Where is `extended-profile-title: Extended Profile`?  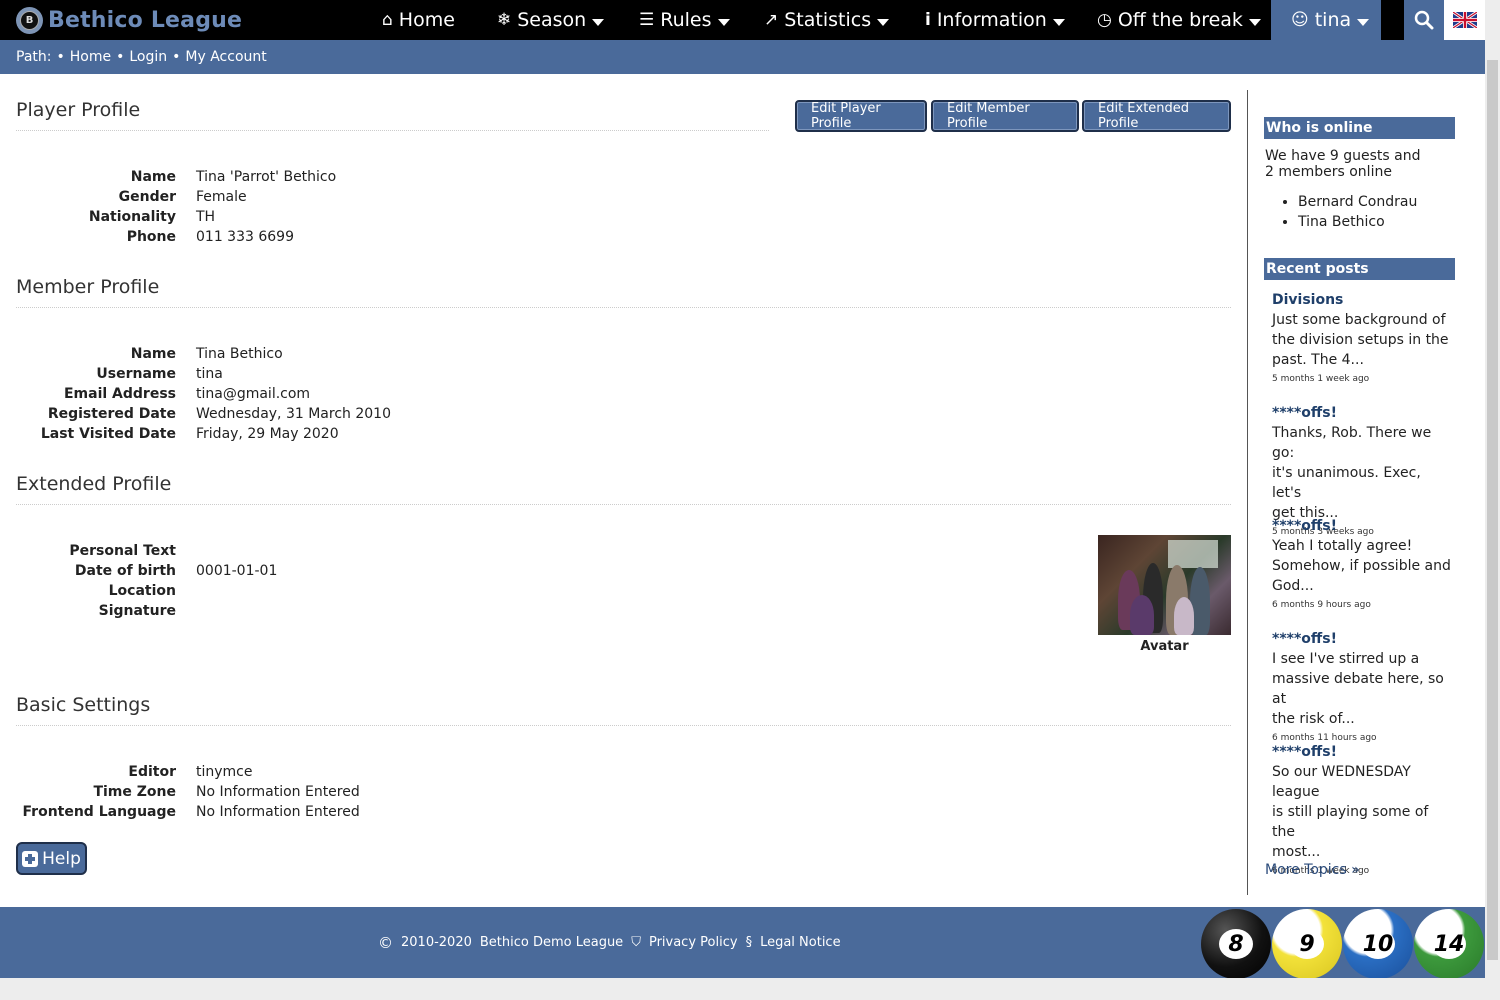
extended-profile-title: Extended Profile is located at coordinates (94, 484).